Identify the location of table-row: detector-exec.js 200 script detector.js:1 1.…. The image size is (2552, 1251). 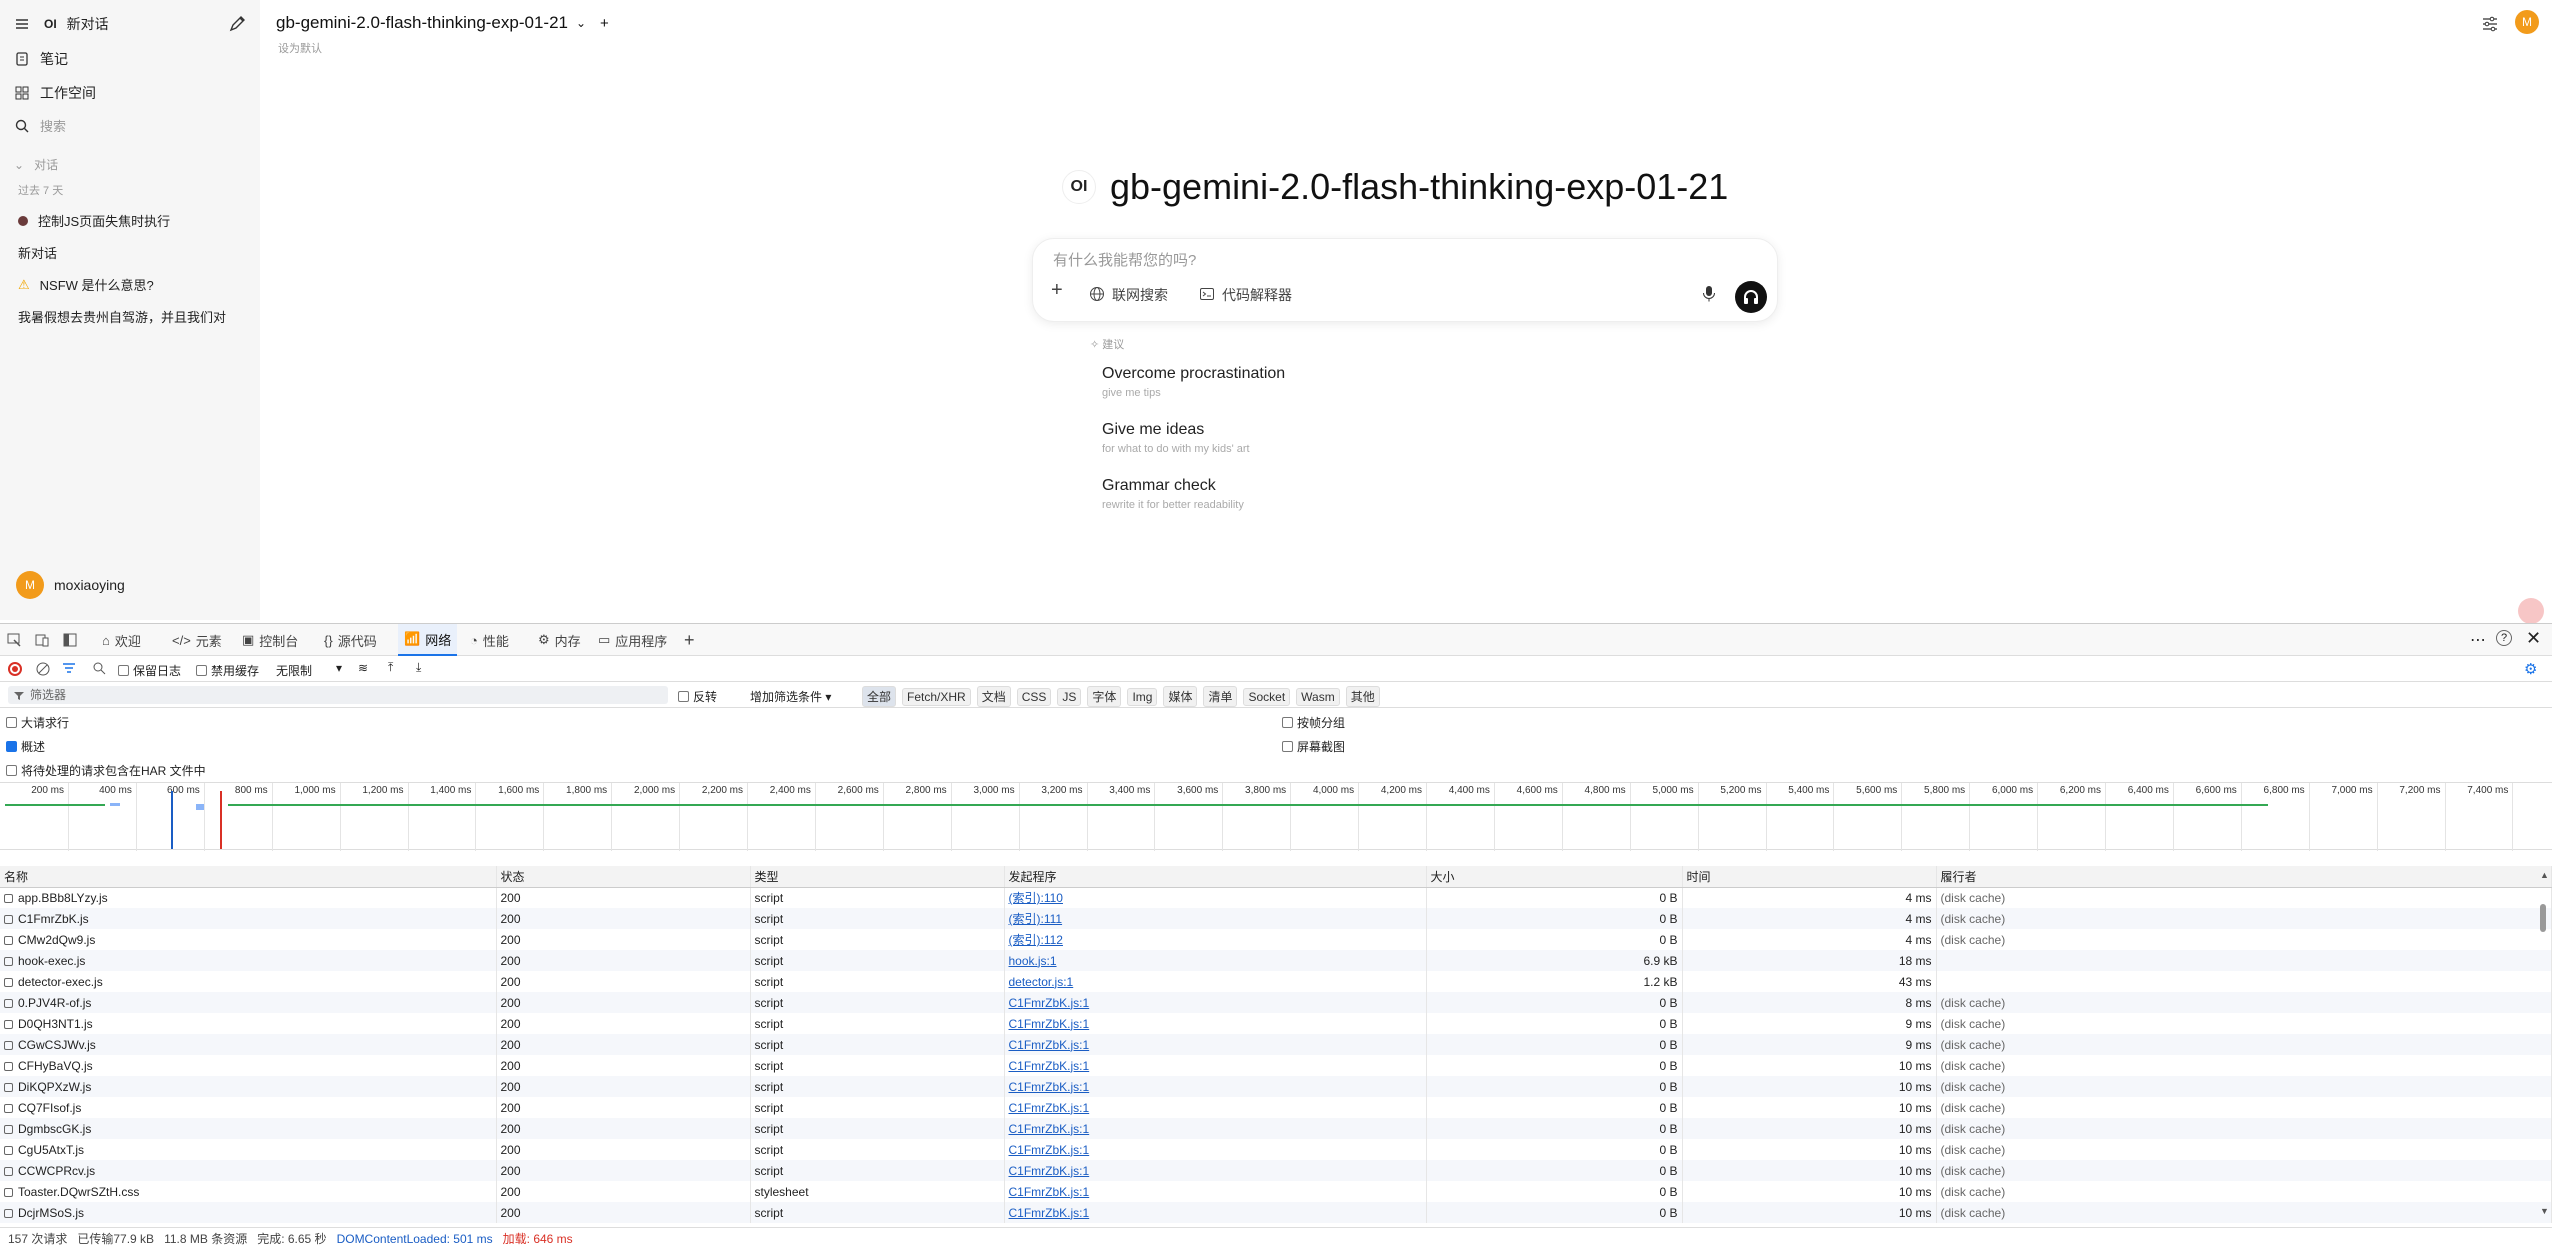
(1276, 981).